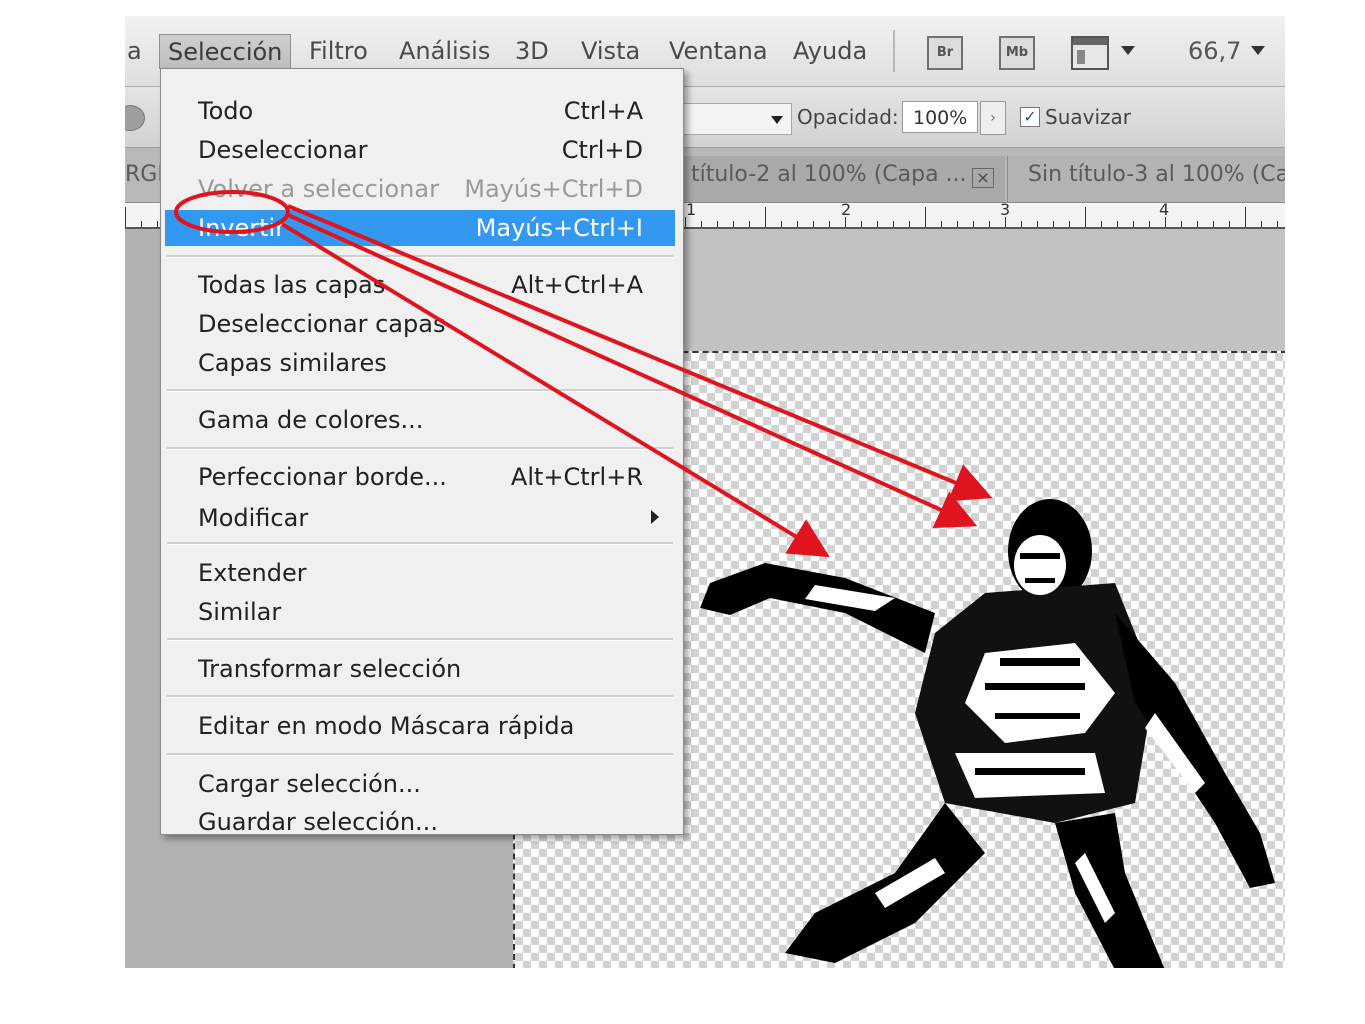 This screenshot has height=1024, width=1365. What do you see at coordinates (252, 573) in the screenshot?
I see `menu-item-label: Extender` at bounding box center [252, 573].